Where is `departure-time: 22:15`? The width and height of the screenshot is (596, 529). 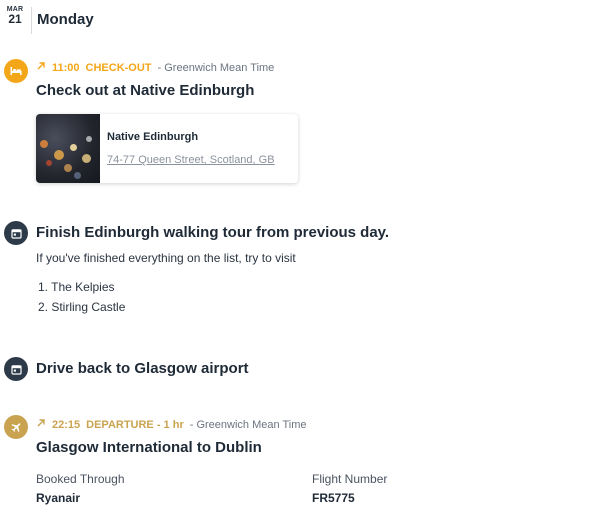 departure-time: 22:15 is located at coordinates (66, 424).